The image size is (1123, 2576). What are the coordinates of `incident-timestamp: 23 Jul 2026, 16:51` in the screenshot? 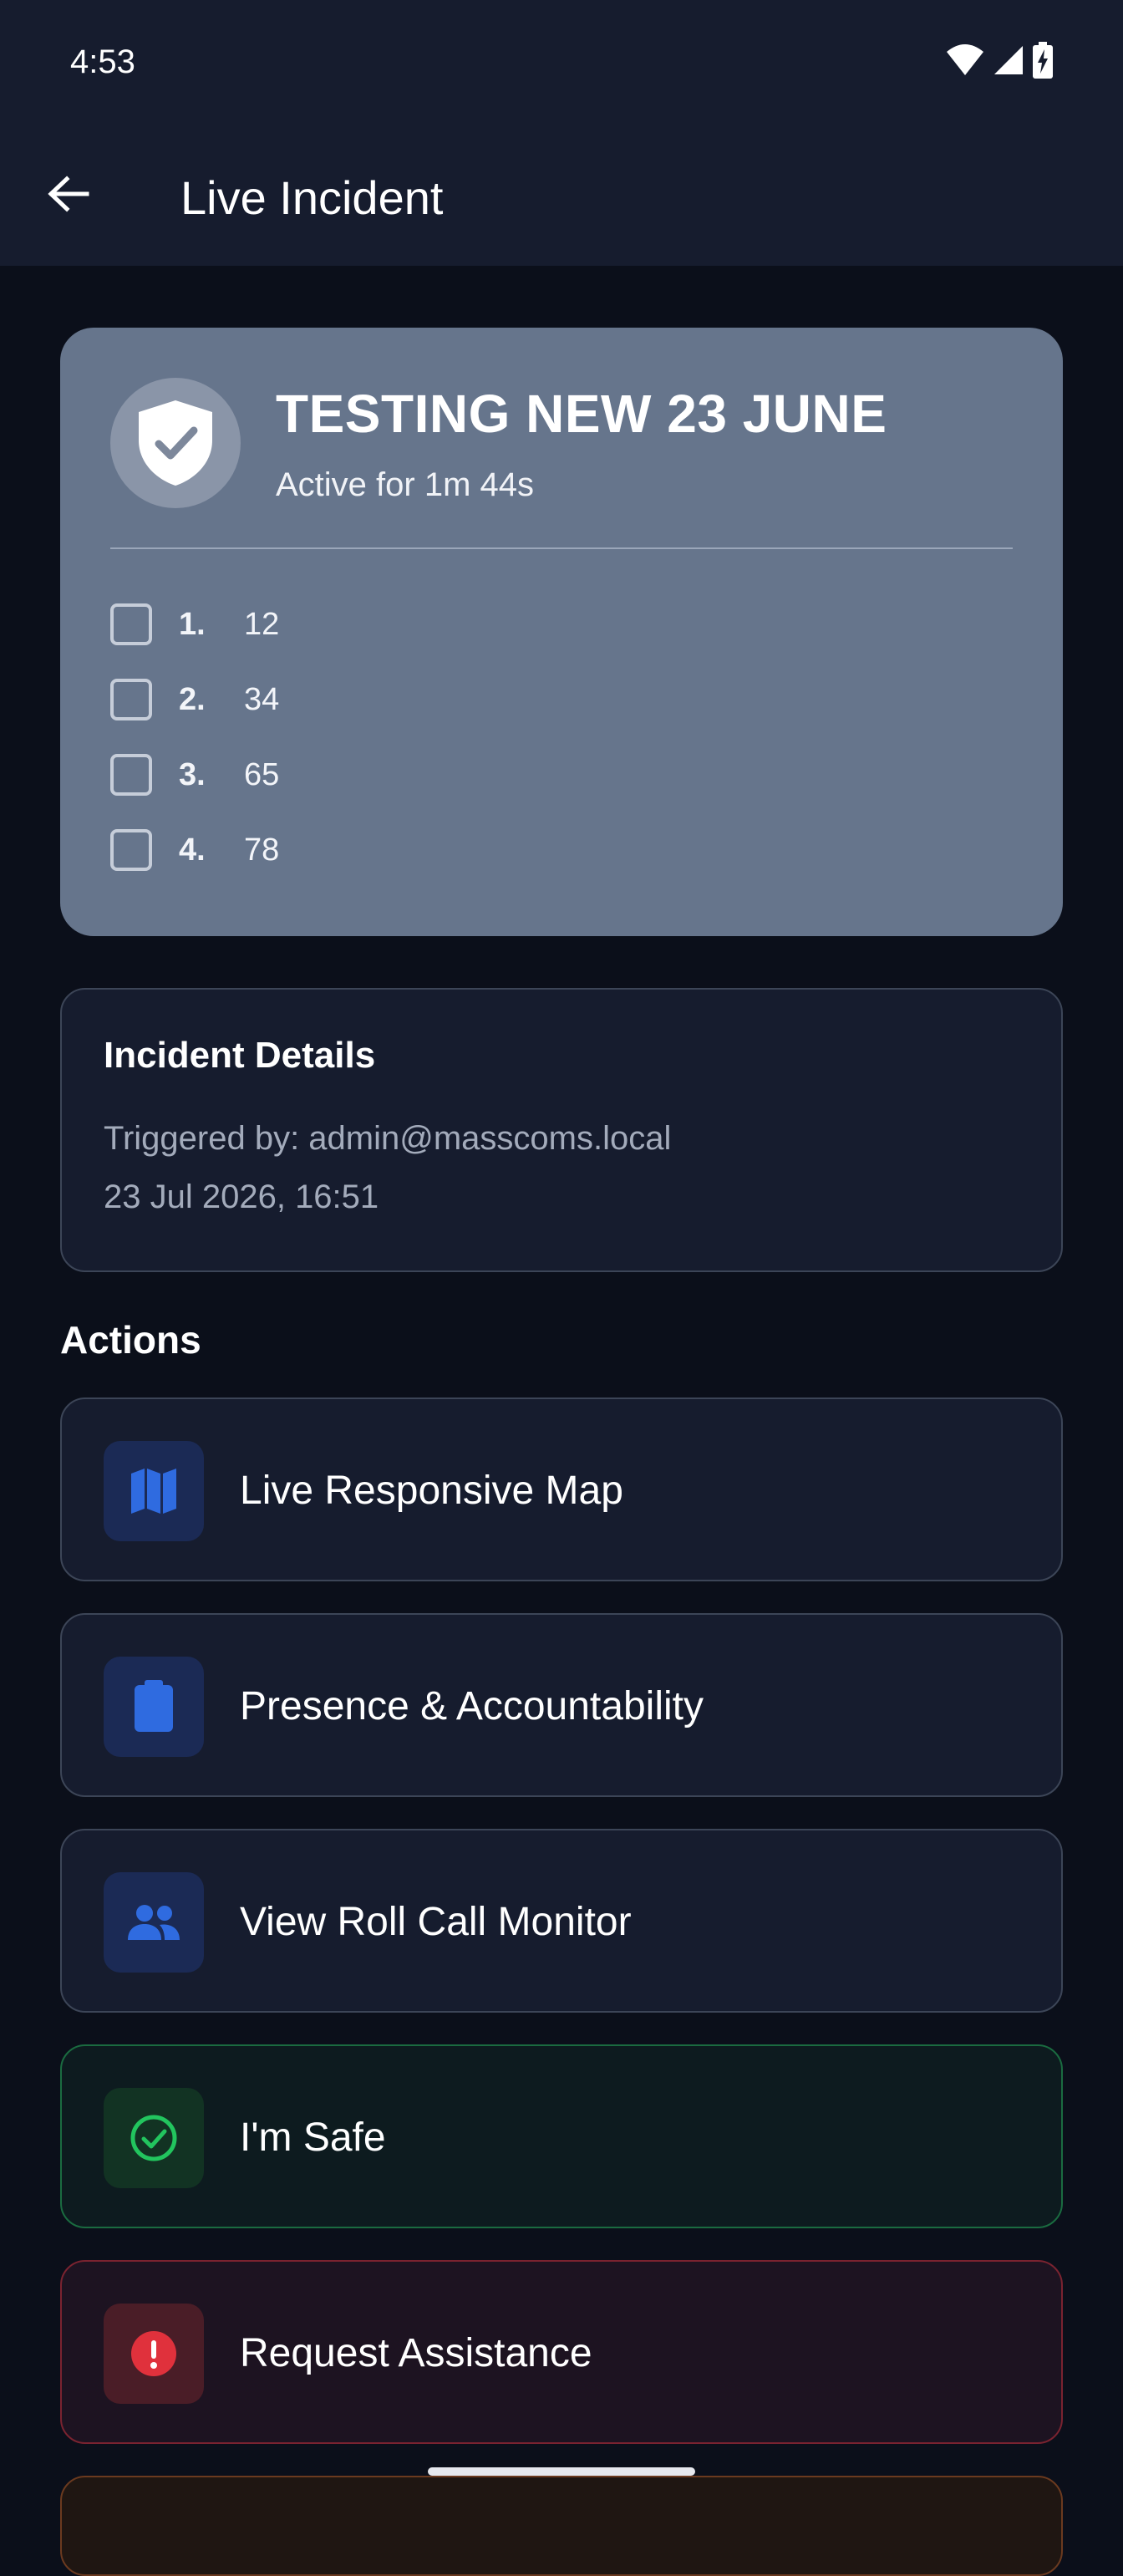 It's located at (242, 1197).